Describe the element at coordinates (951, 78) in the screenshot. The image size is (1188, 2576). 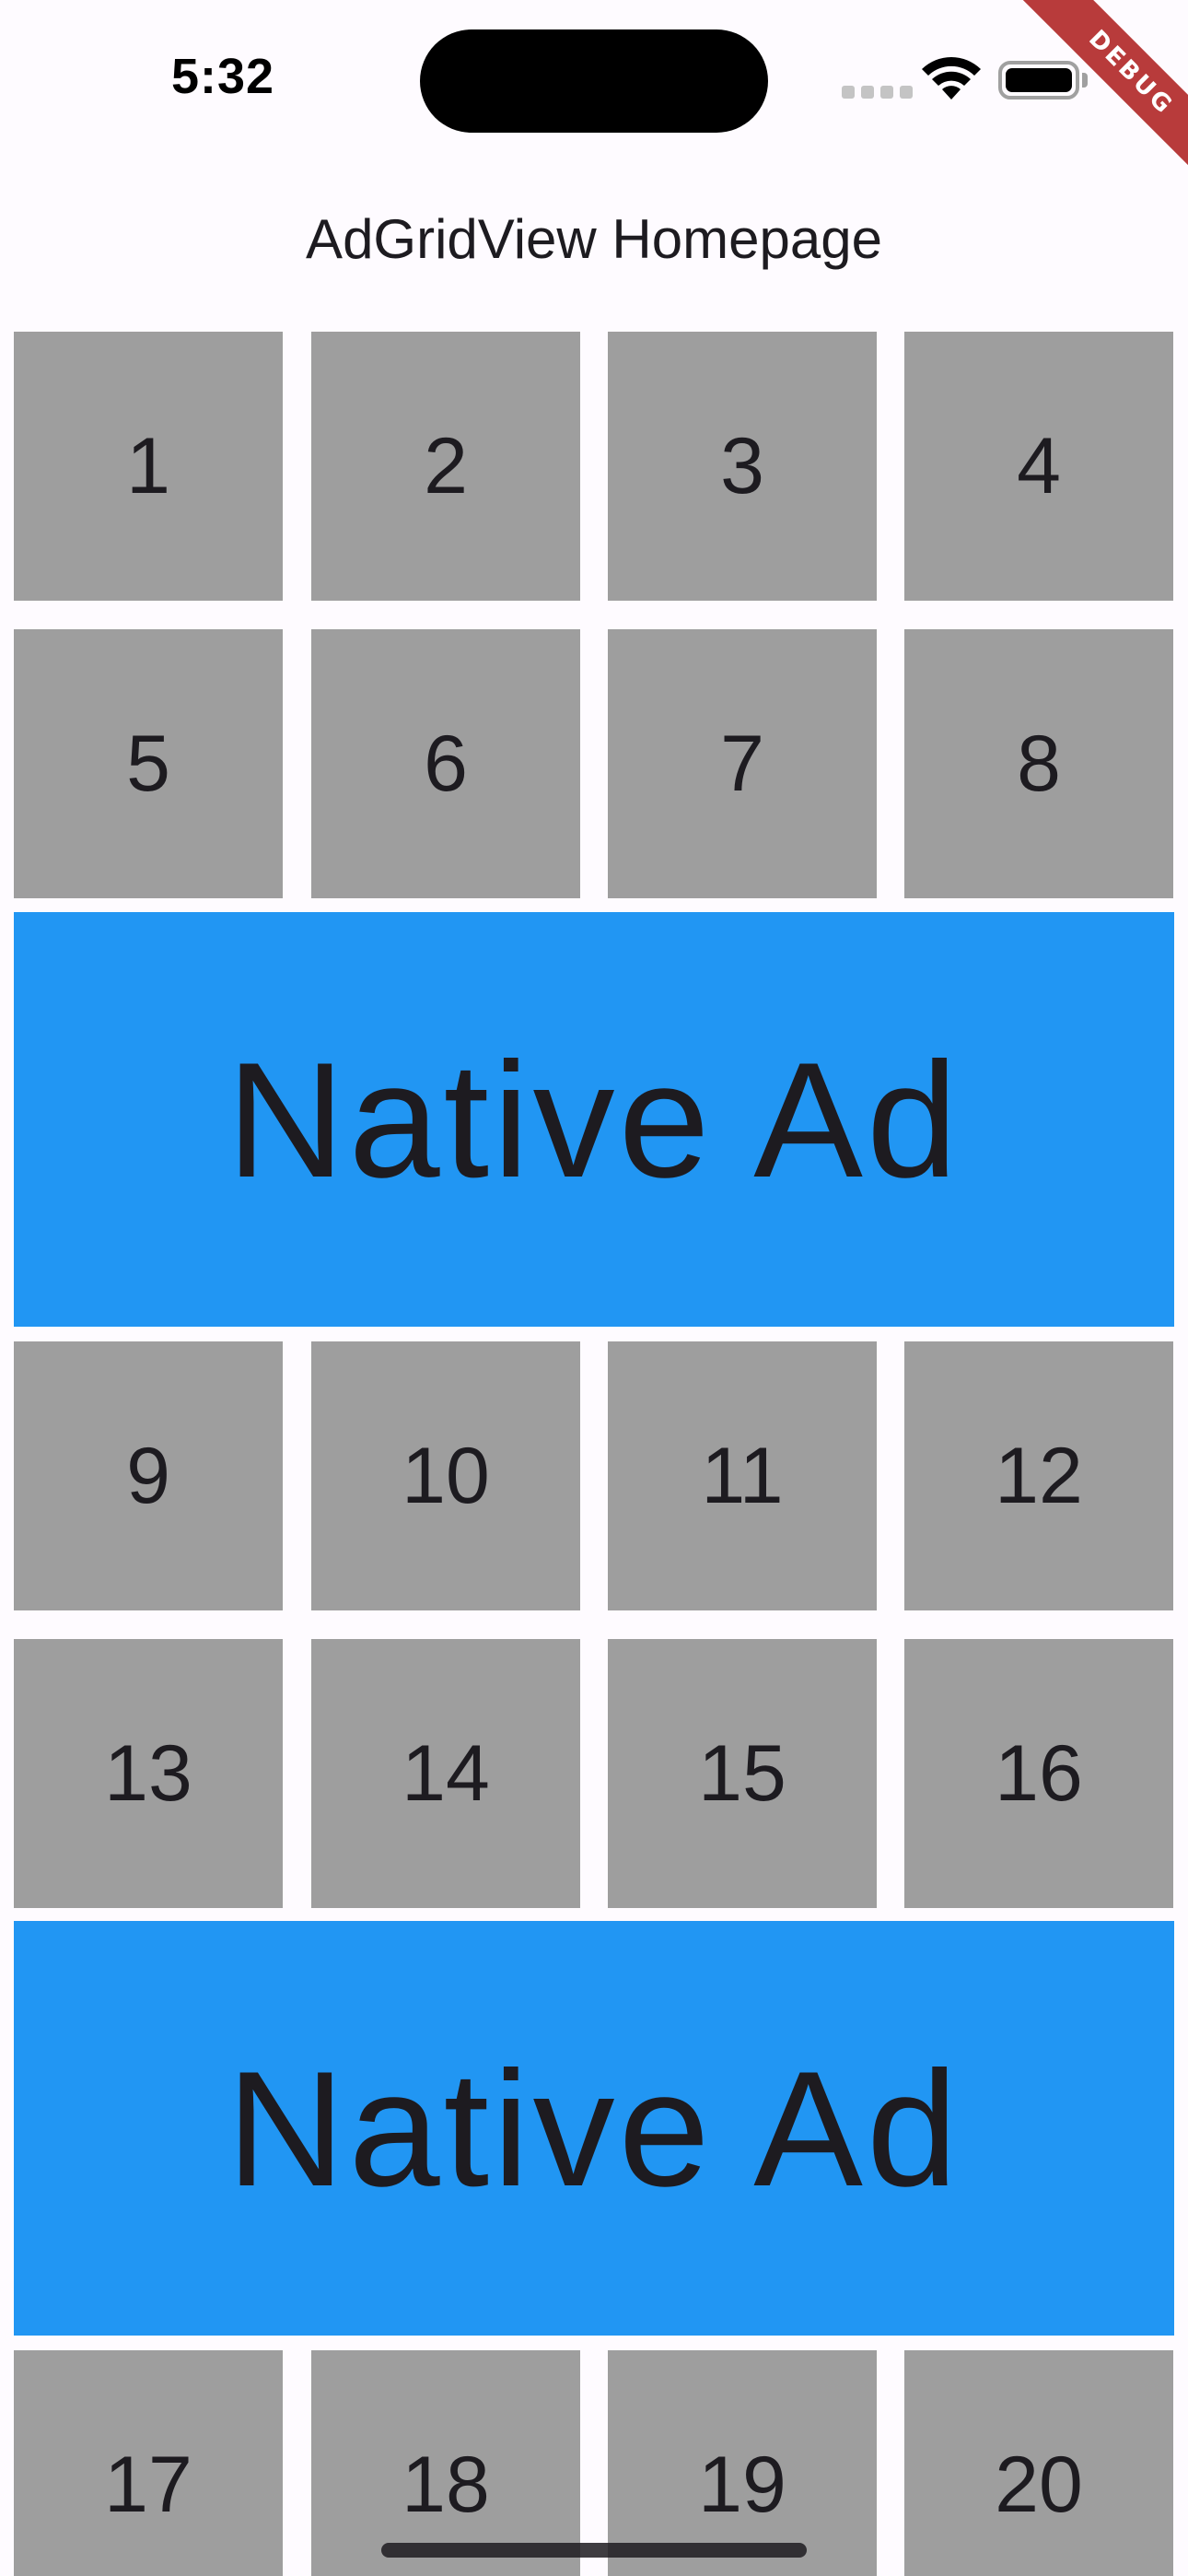
I see `wifi-icon` at that location.